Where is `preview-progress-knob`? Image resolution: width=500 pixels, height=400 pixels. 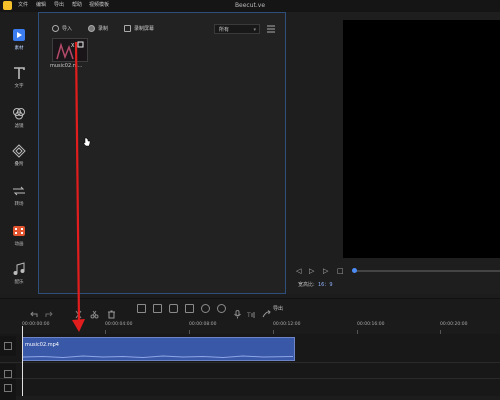
preview-progress-knob is located at coordinates (354, 270).